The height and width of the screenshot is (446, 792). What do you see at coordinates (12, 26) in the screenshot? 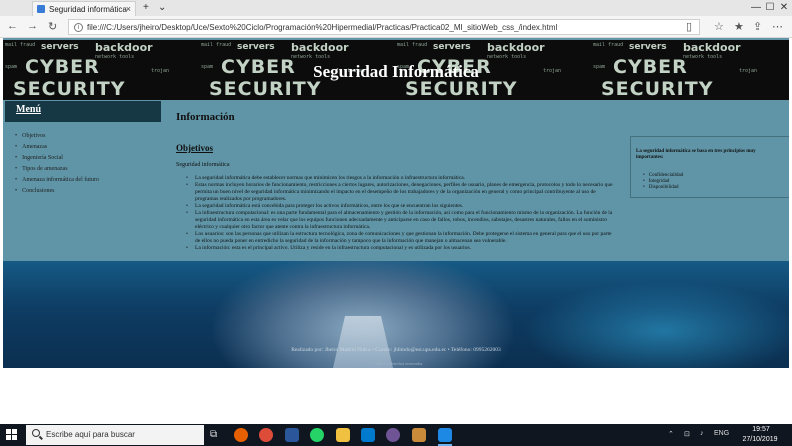
I see `back-button: ←` at bounding box center [12, 26].